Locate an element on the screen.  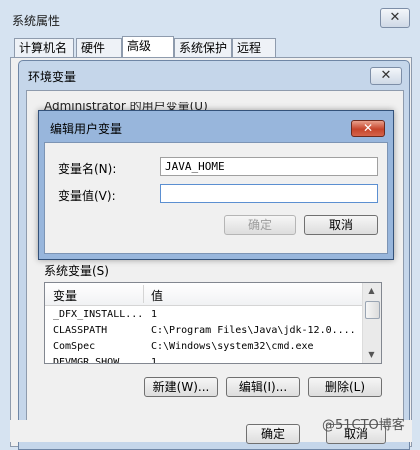
delete-system-variable-button: 删除(L) is located at coordinates (345, 387).